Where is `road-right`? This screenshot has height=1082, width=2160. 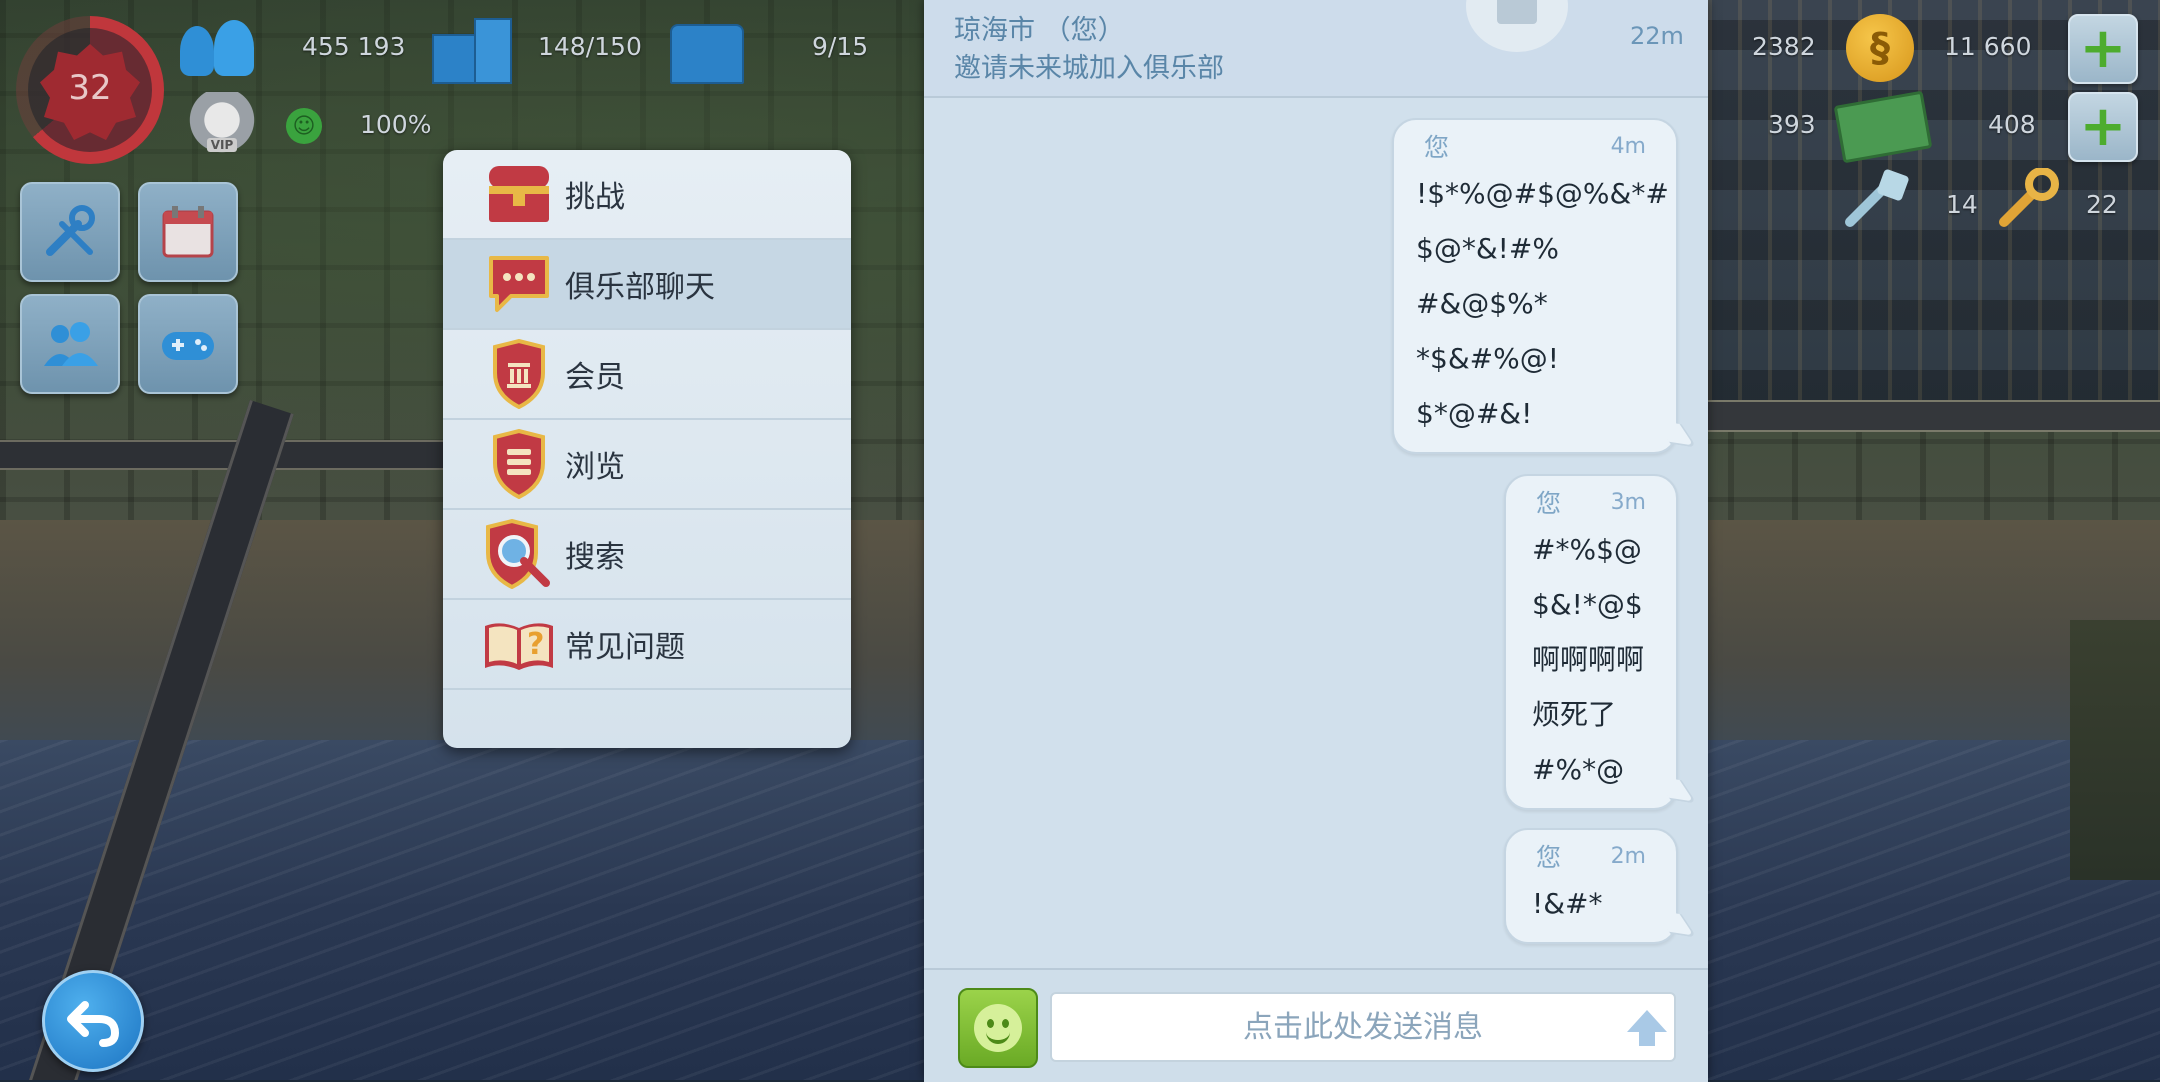
road-right is located at coordinates (1930, 416).